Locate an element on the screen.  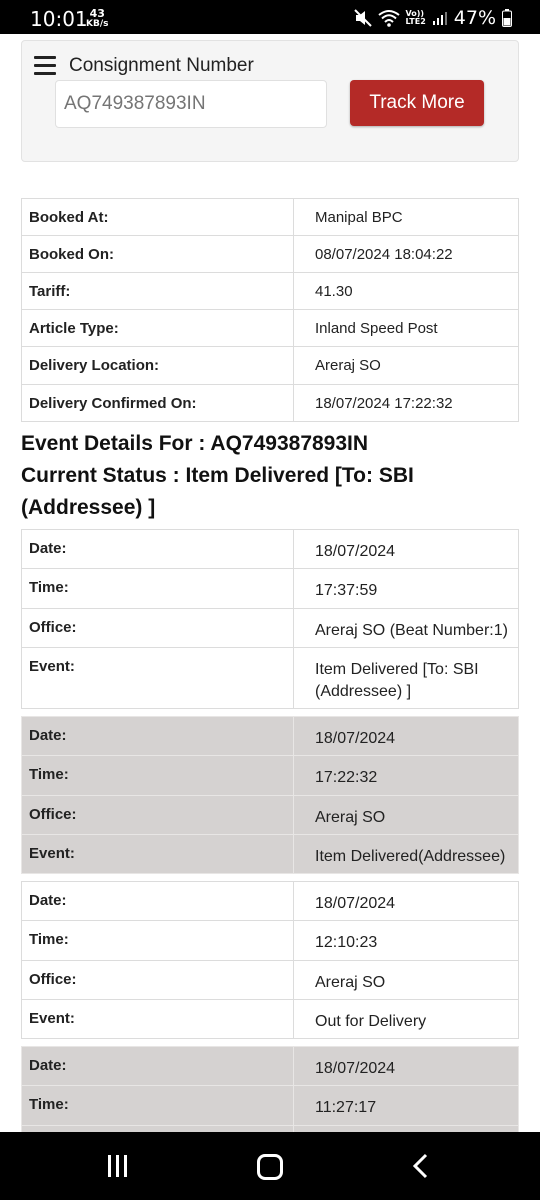
time-value: 11:27:17 is located at coordinates (406, 1105).